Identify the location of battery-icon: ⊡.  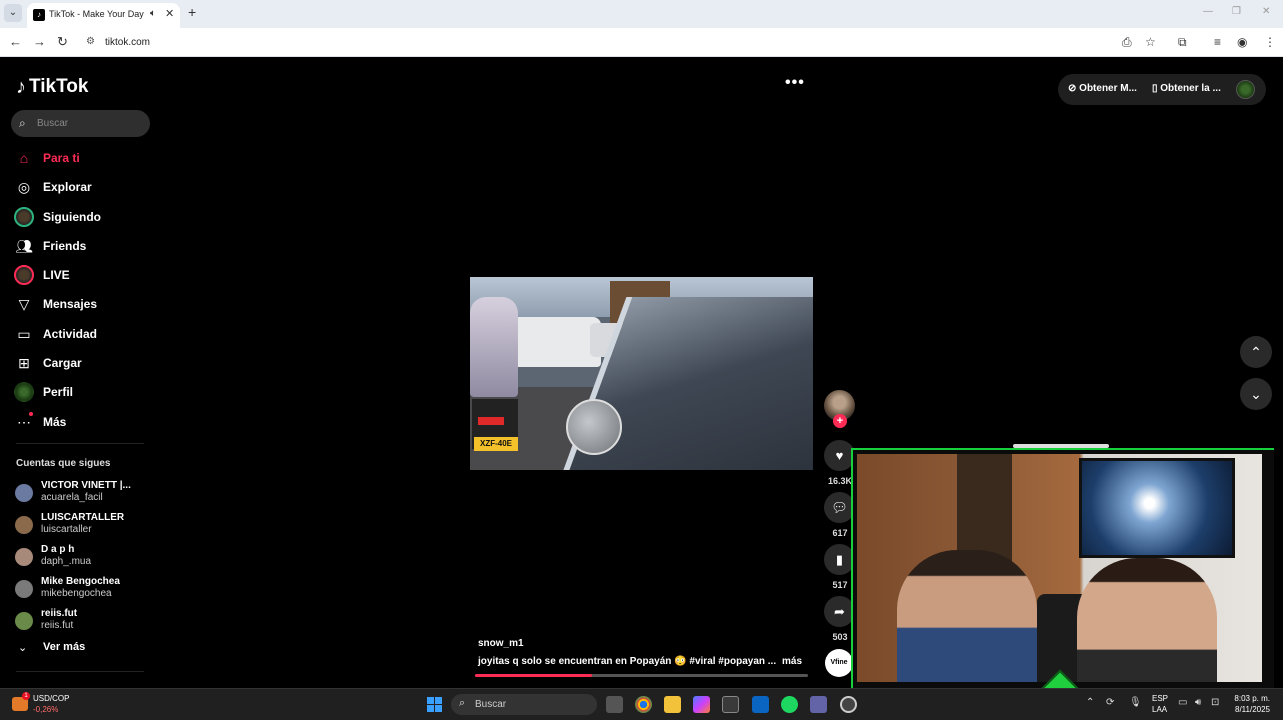
(1215, 702).